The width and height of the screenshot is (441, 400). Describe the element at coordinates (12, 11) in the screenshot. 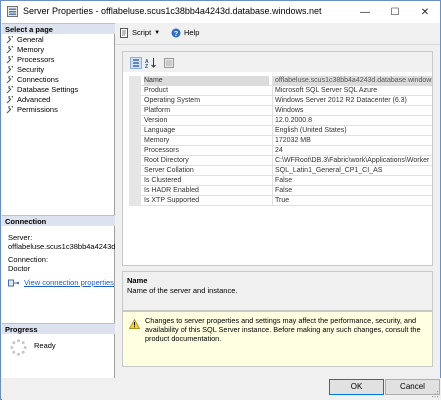

I see `app-icon` at that location.